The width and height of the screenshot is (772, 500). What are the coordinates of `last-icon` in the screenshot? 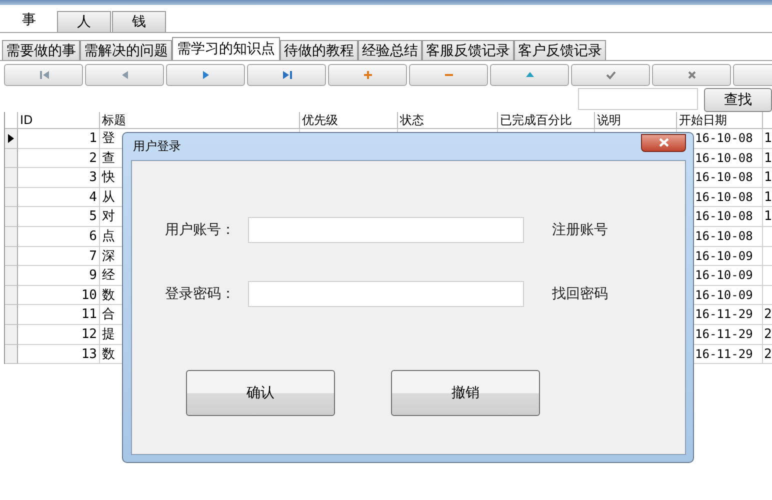 It's located at (287, 75).